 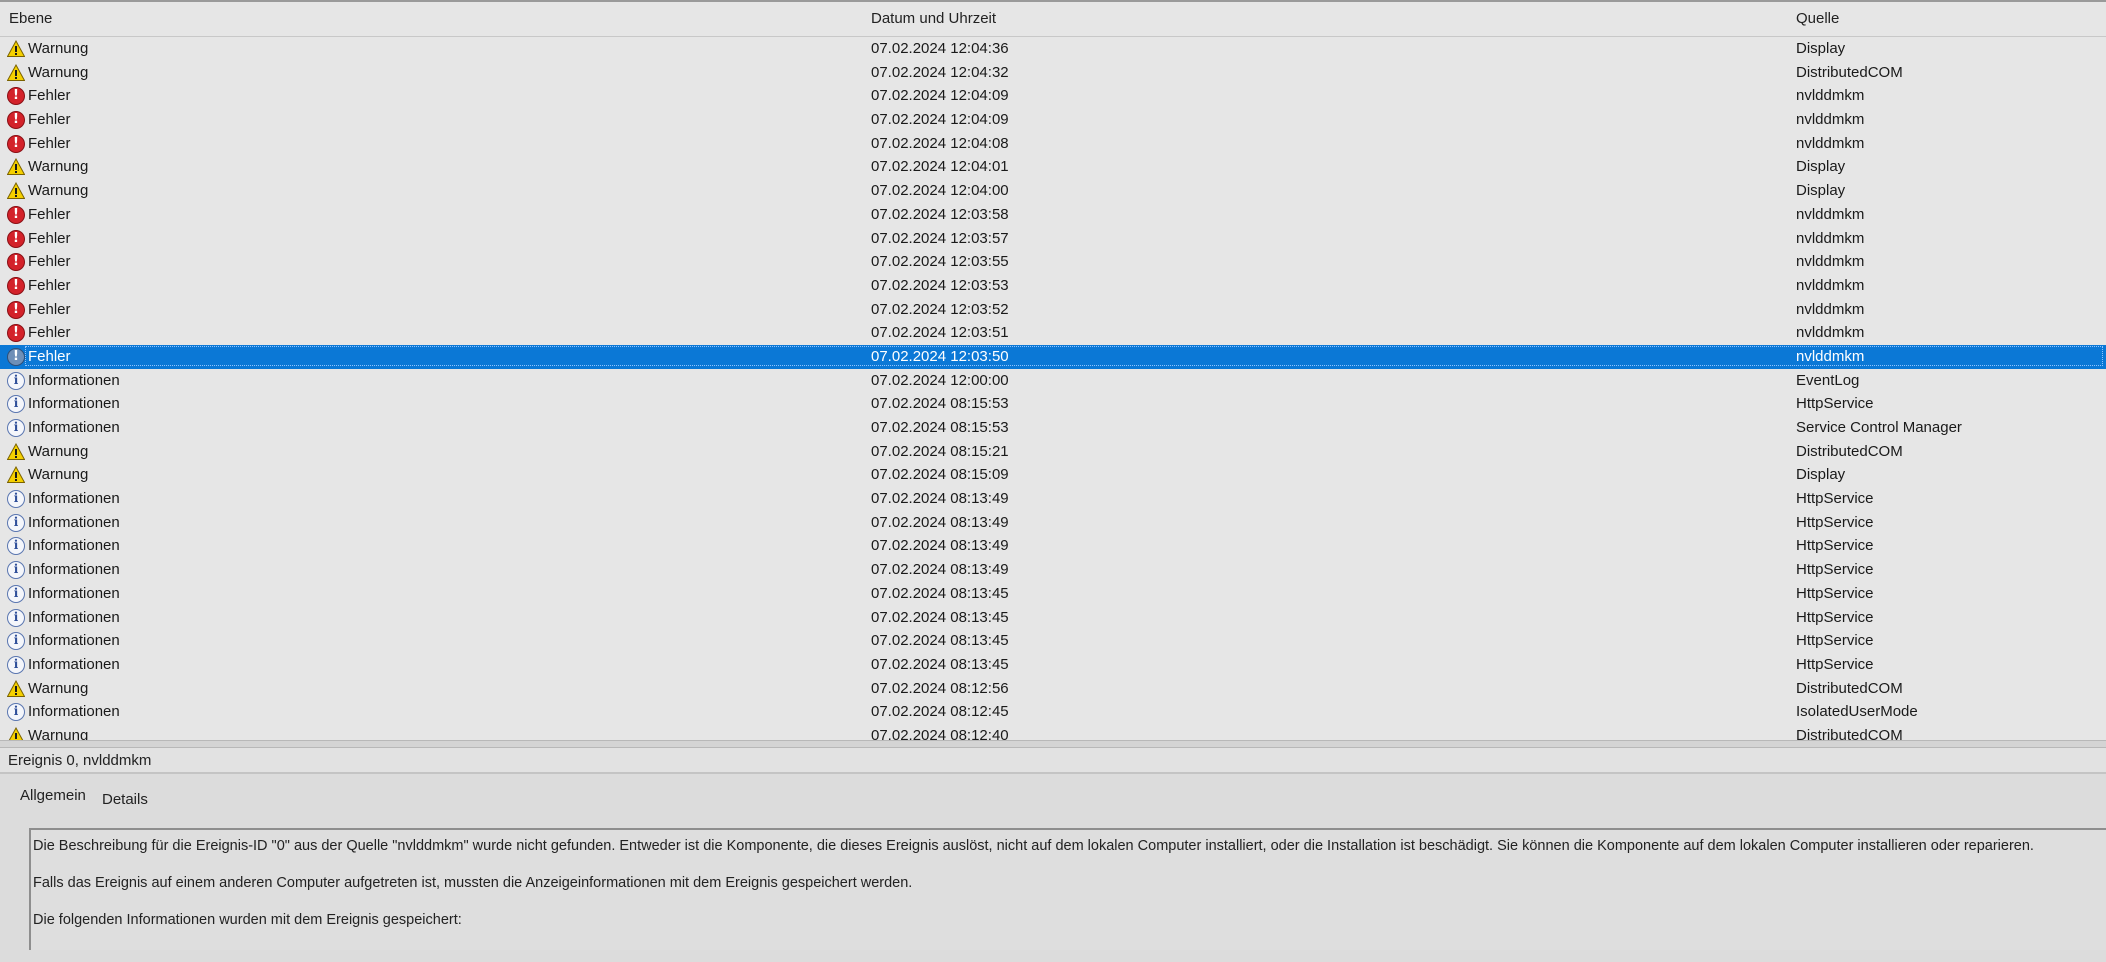 I want to click on row-datetime: 07.02.2024 08:13:49, so click(x=940, y=522).